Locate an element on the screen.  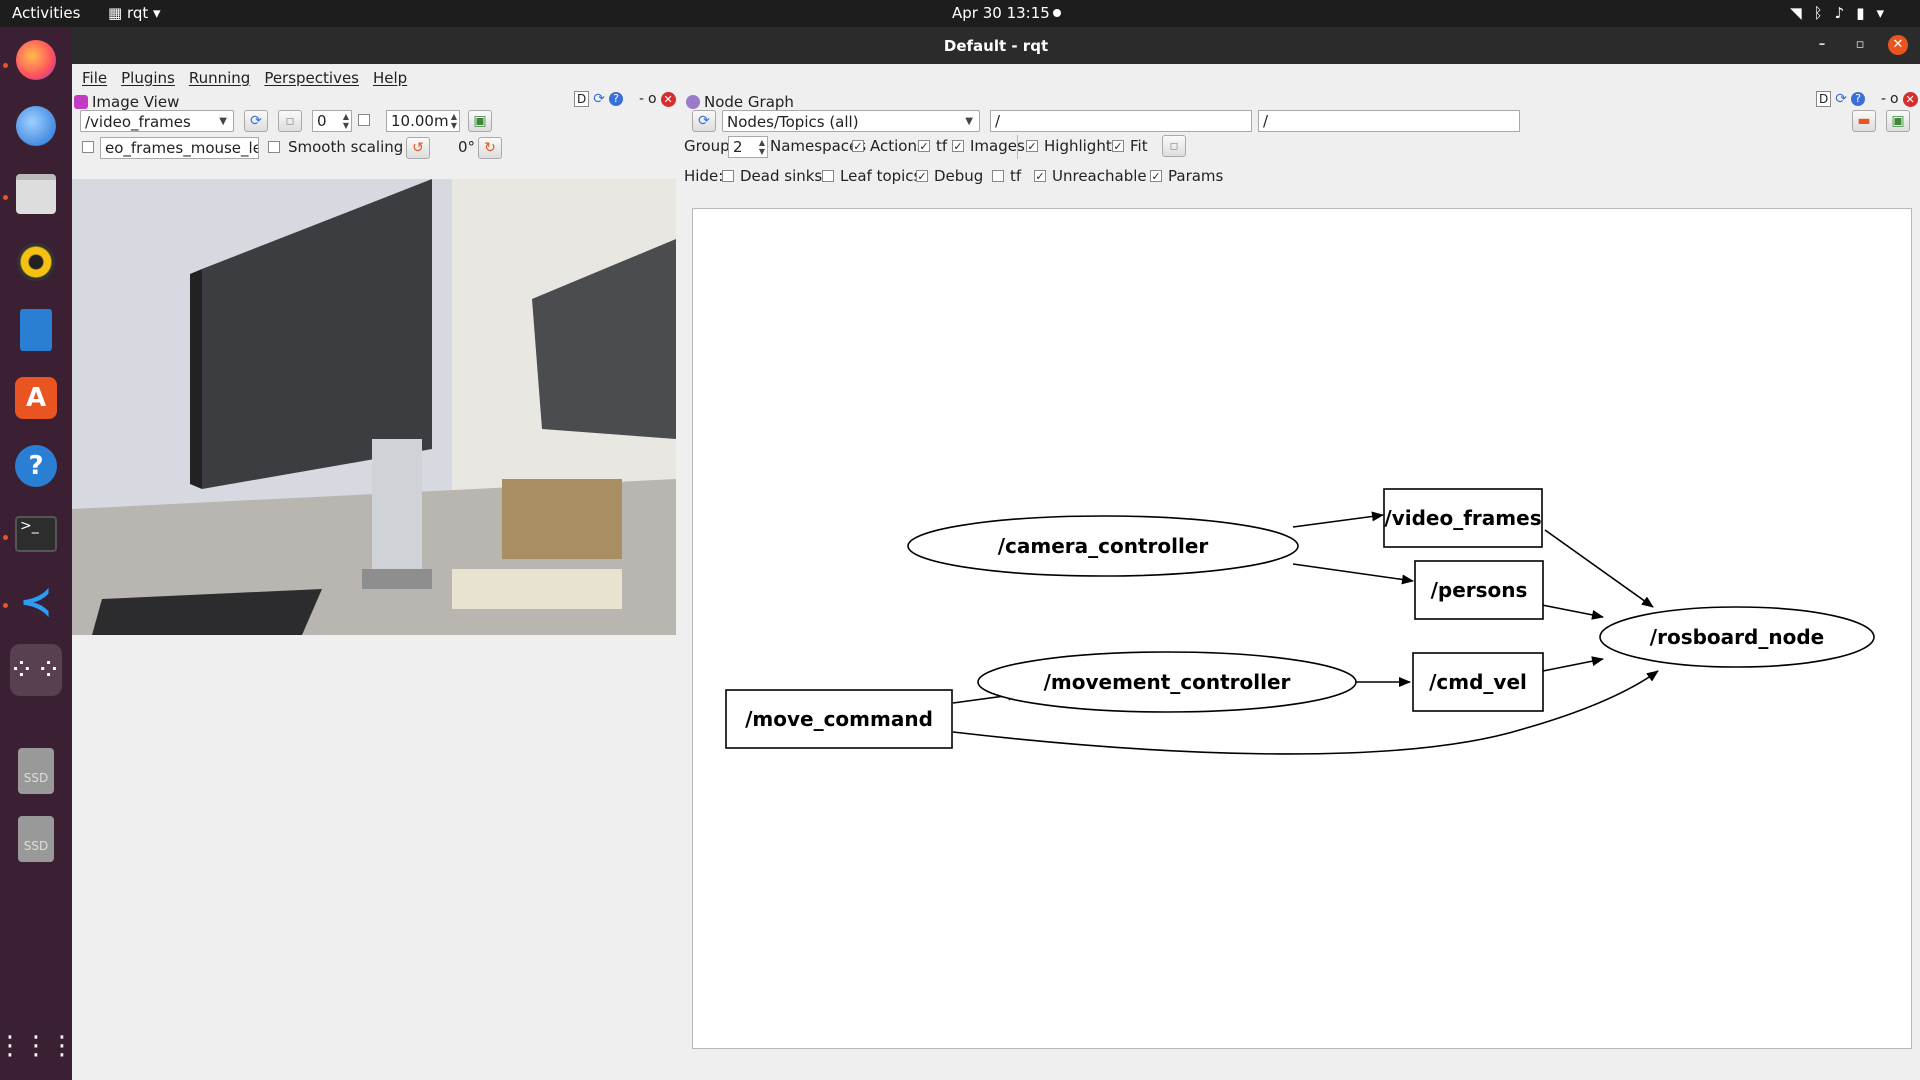
rqt-app-icon: ⁘⁘ is located at coordinates (35, 670).